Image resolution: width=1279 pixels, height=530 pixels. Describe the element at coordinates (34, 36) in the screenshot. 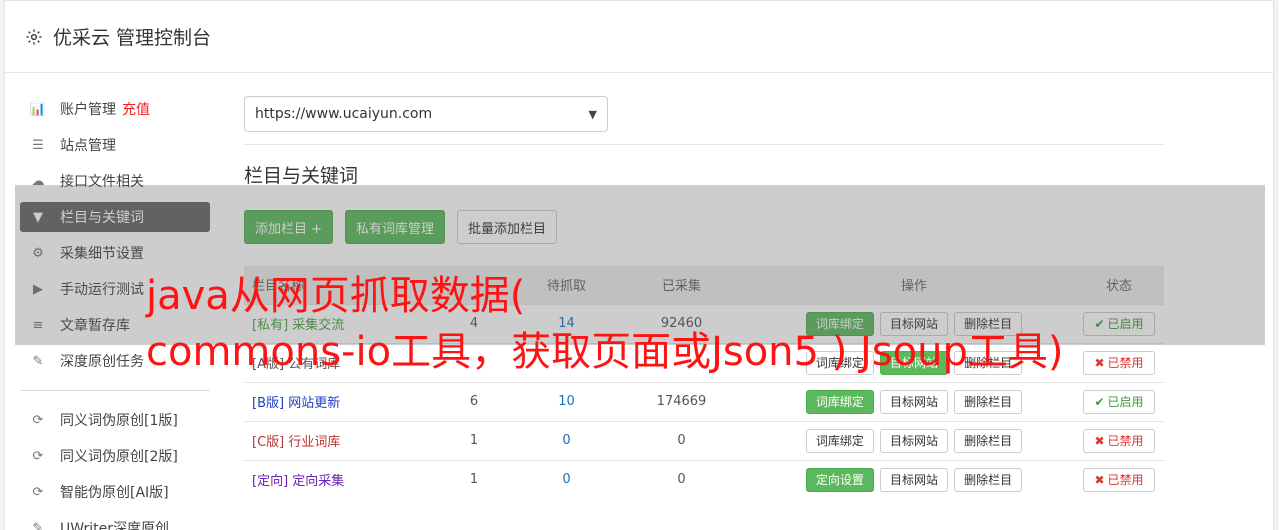

I see `gear-icon` at that location.